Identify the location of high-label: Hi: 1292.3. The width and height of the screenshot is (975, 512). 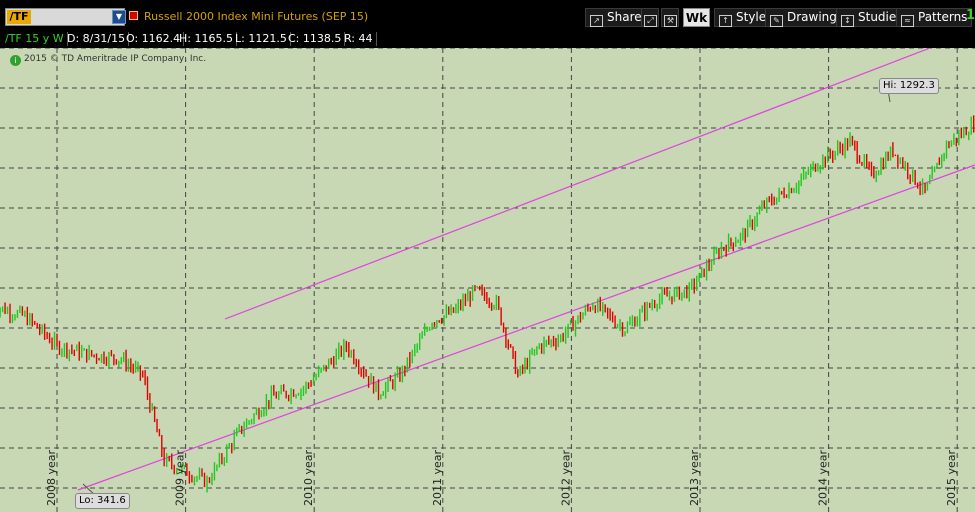
(909, 86).